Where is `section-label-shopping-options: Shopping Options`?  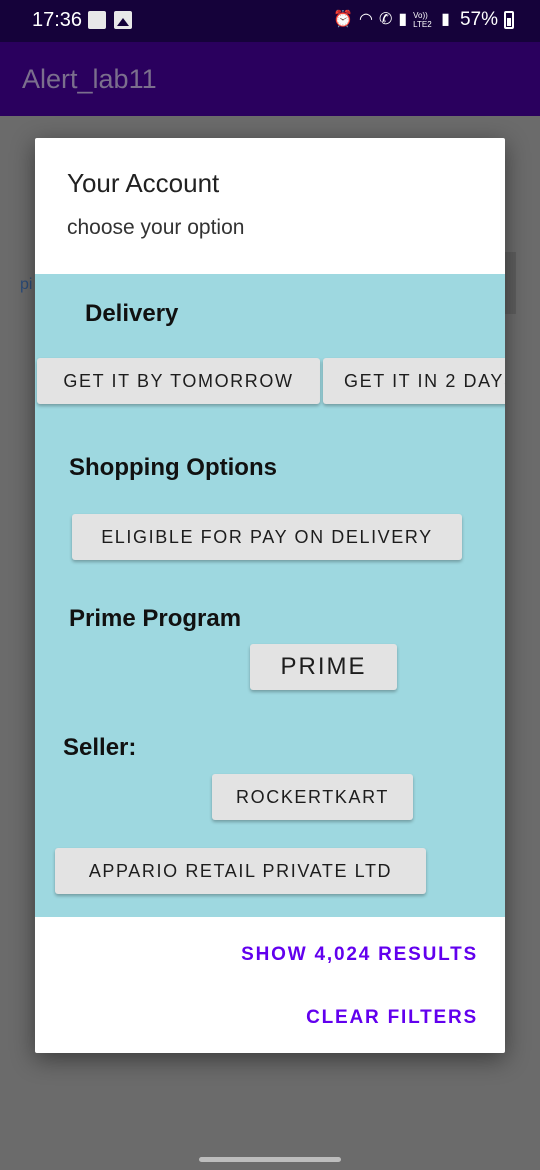 section-label-shopping-options: Shopping Options is located at coordinates (173, 467).